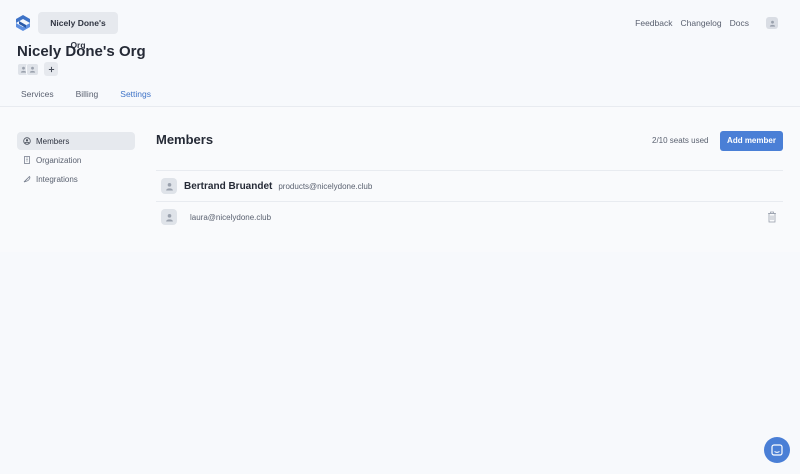 This screenshot has width=800, height=474. Describe the element at coordinates (135, 99) in the screenshot. I see `tab-settings: Settings` at that location.